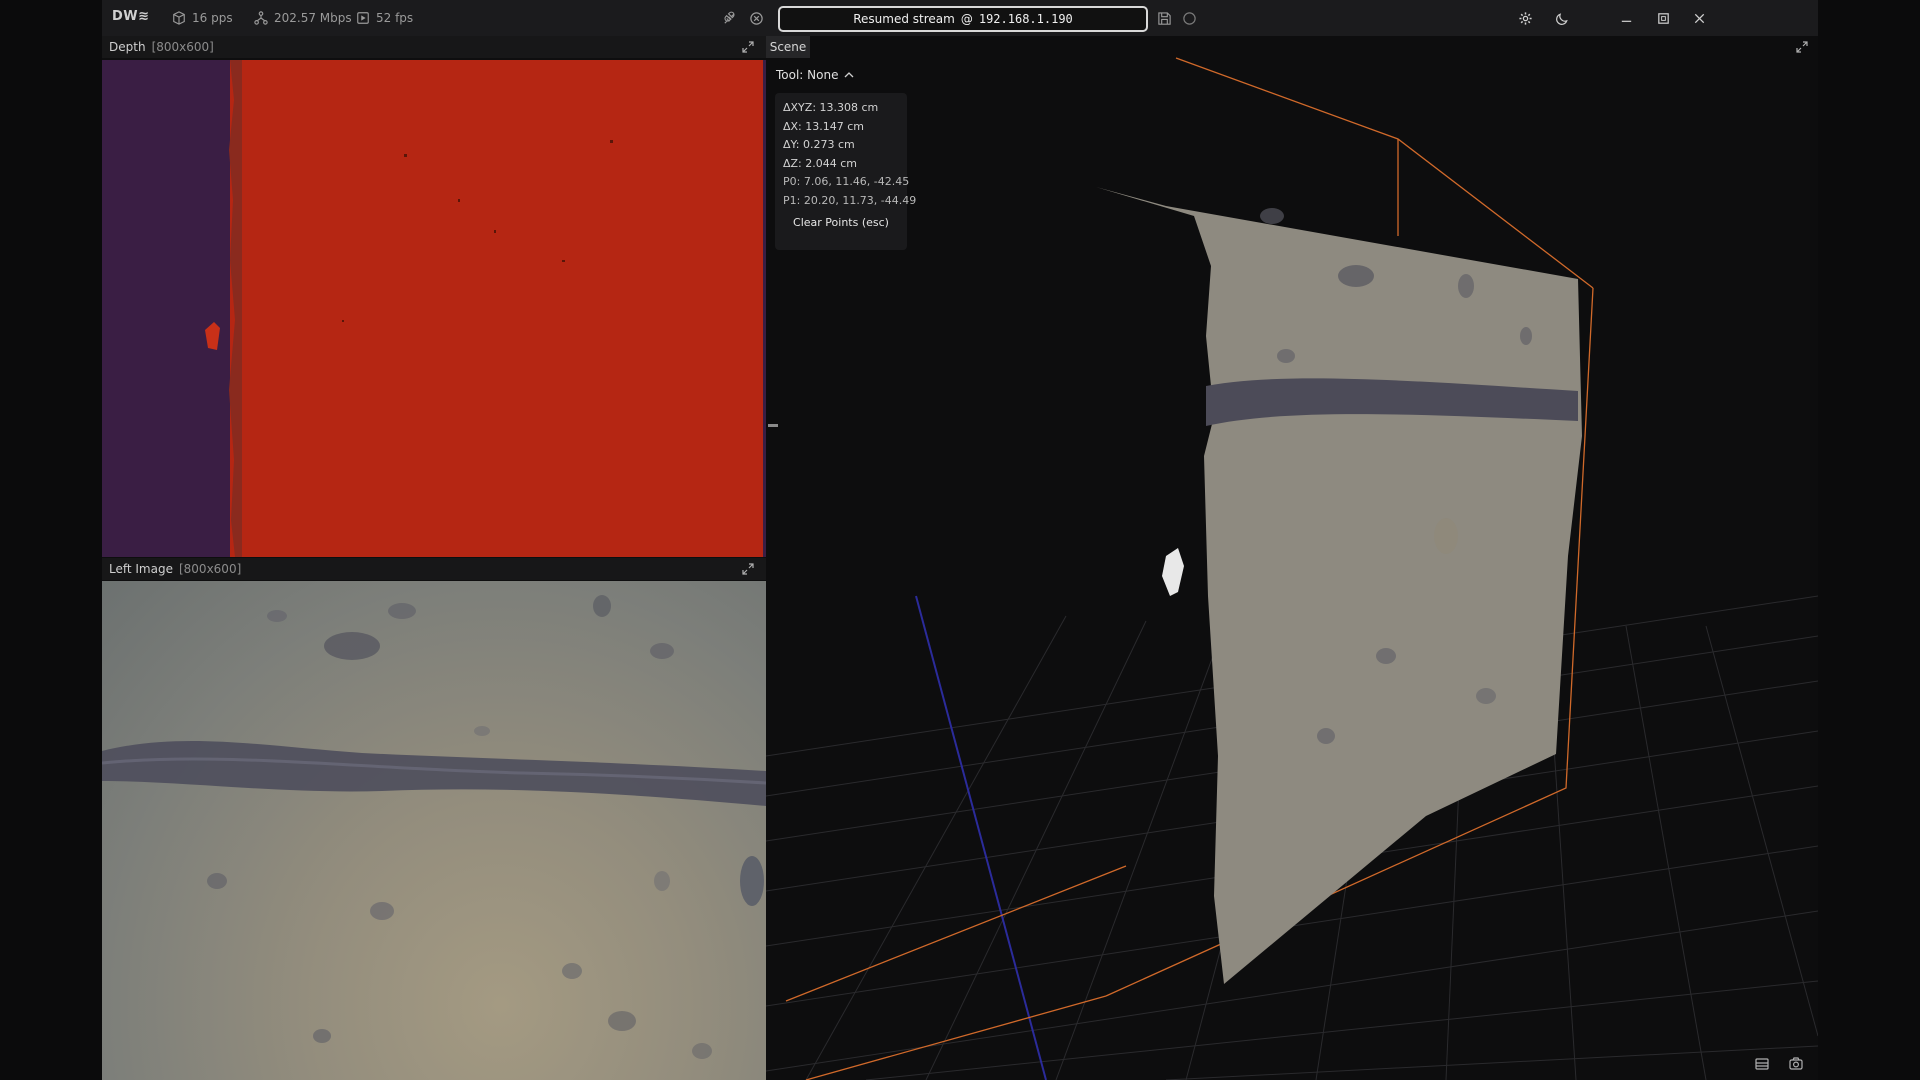 The image size is (1920, 1080). What do you see at coordinates (729, 18) in the screenshot?
I see `disconnect-icon` at bounding box center [729, 18].